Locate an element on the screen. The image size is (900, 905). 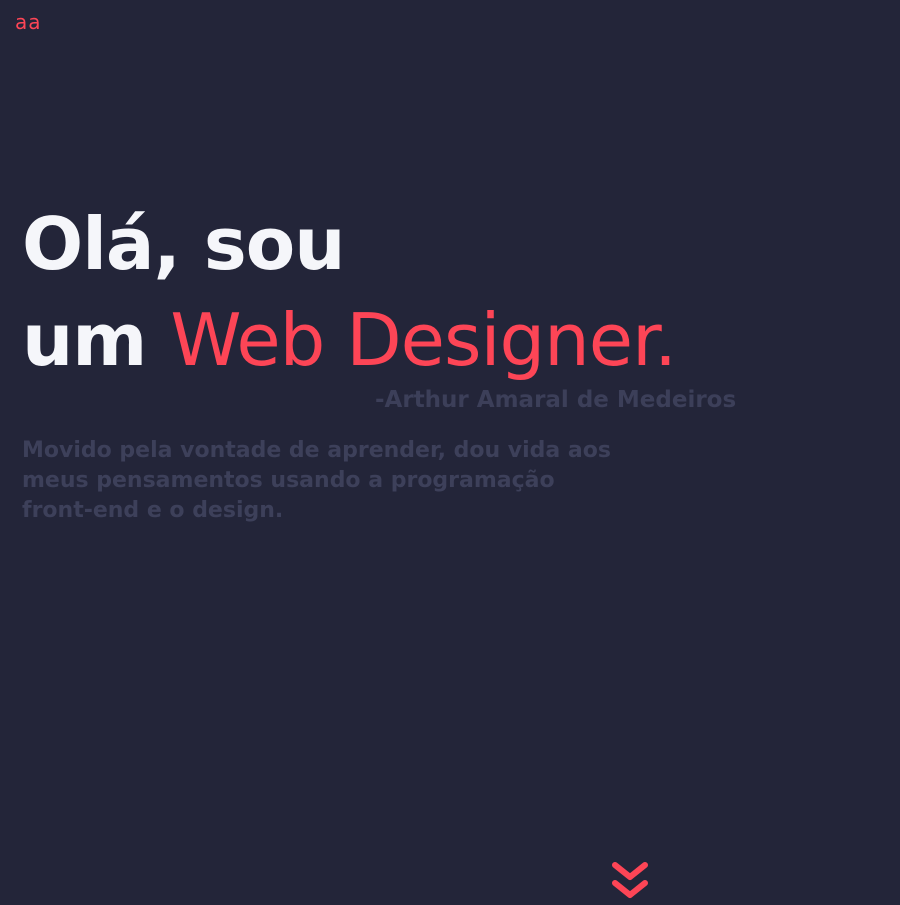
headline-prefix: um is located at coordinates (84, 340).